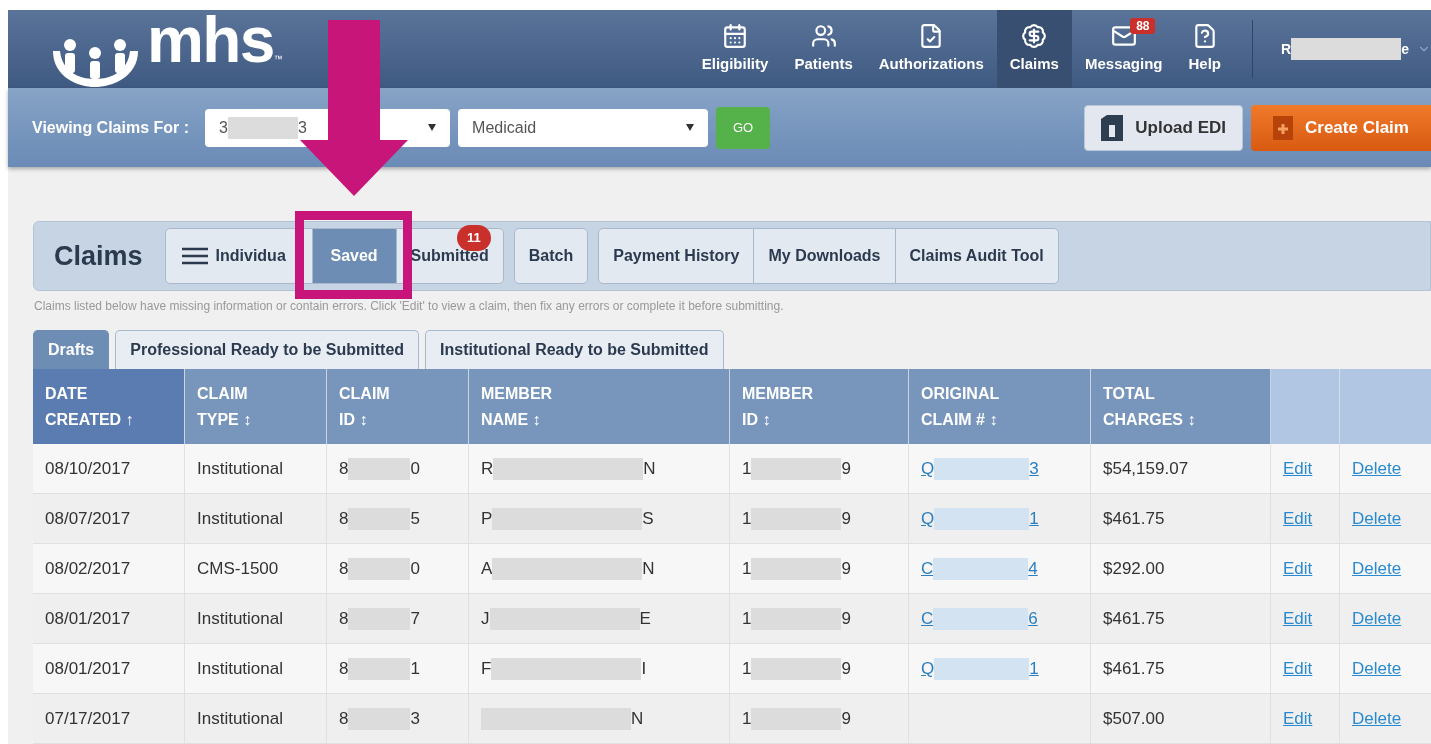  I want to click on go-button: GO, so click(743, 127).